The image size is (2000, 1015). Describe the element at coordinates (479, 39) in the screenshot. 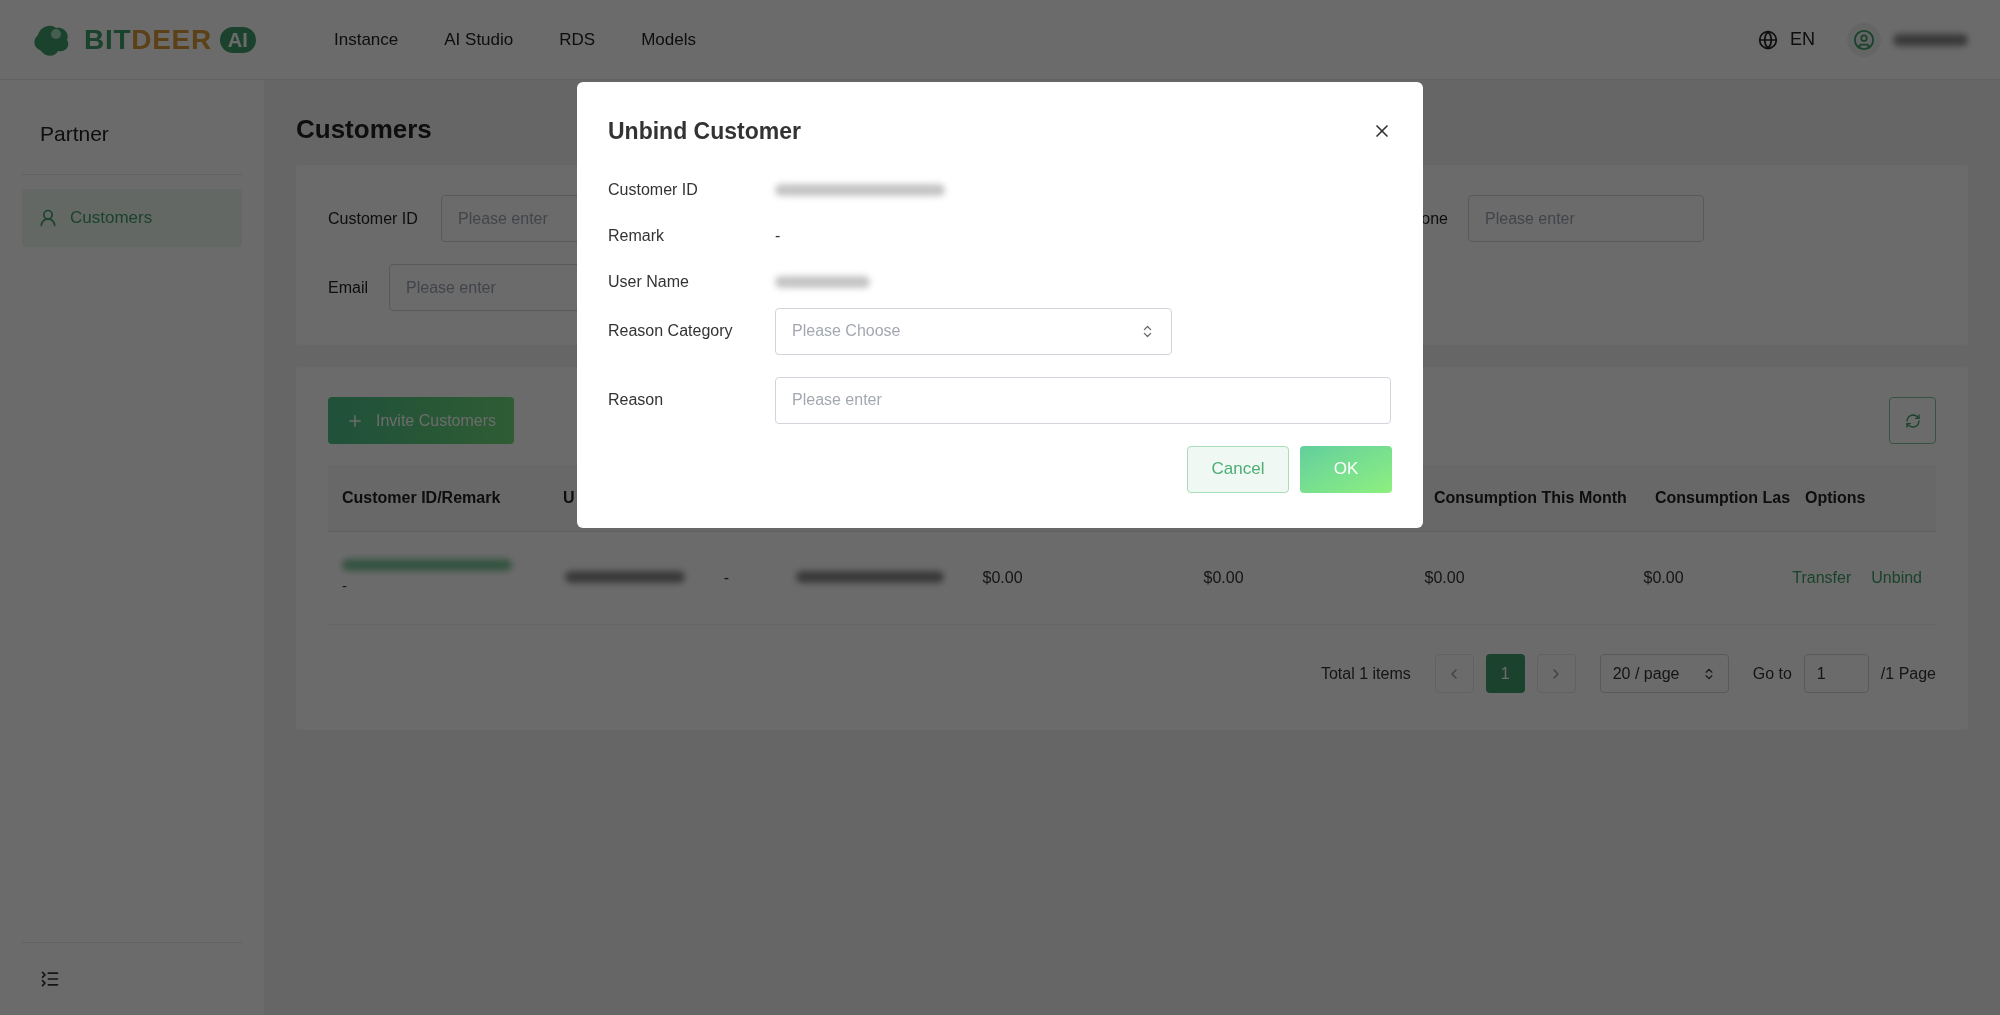

I see `nav-link: AI Studio` at that location.